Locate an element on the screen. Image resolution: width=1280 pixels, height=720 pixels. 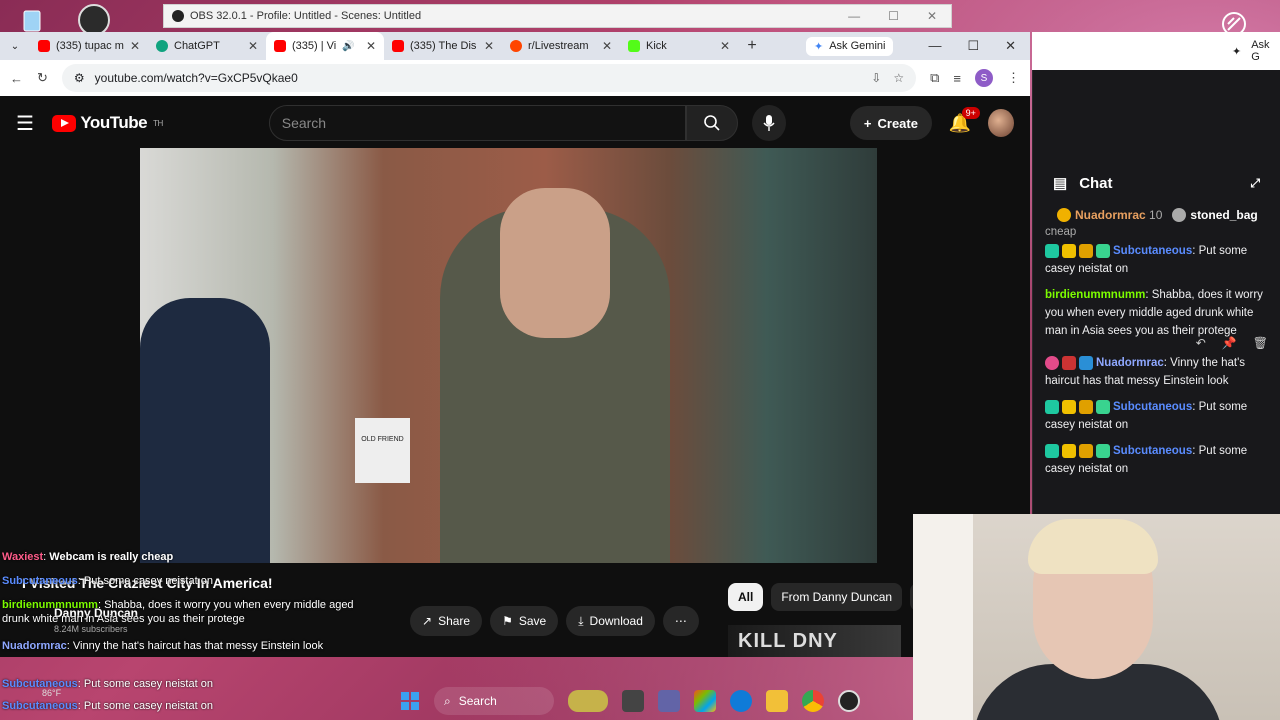
bookmark-star-icon: ☆ is located at coordinates (898, 78).